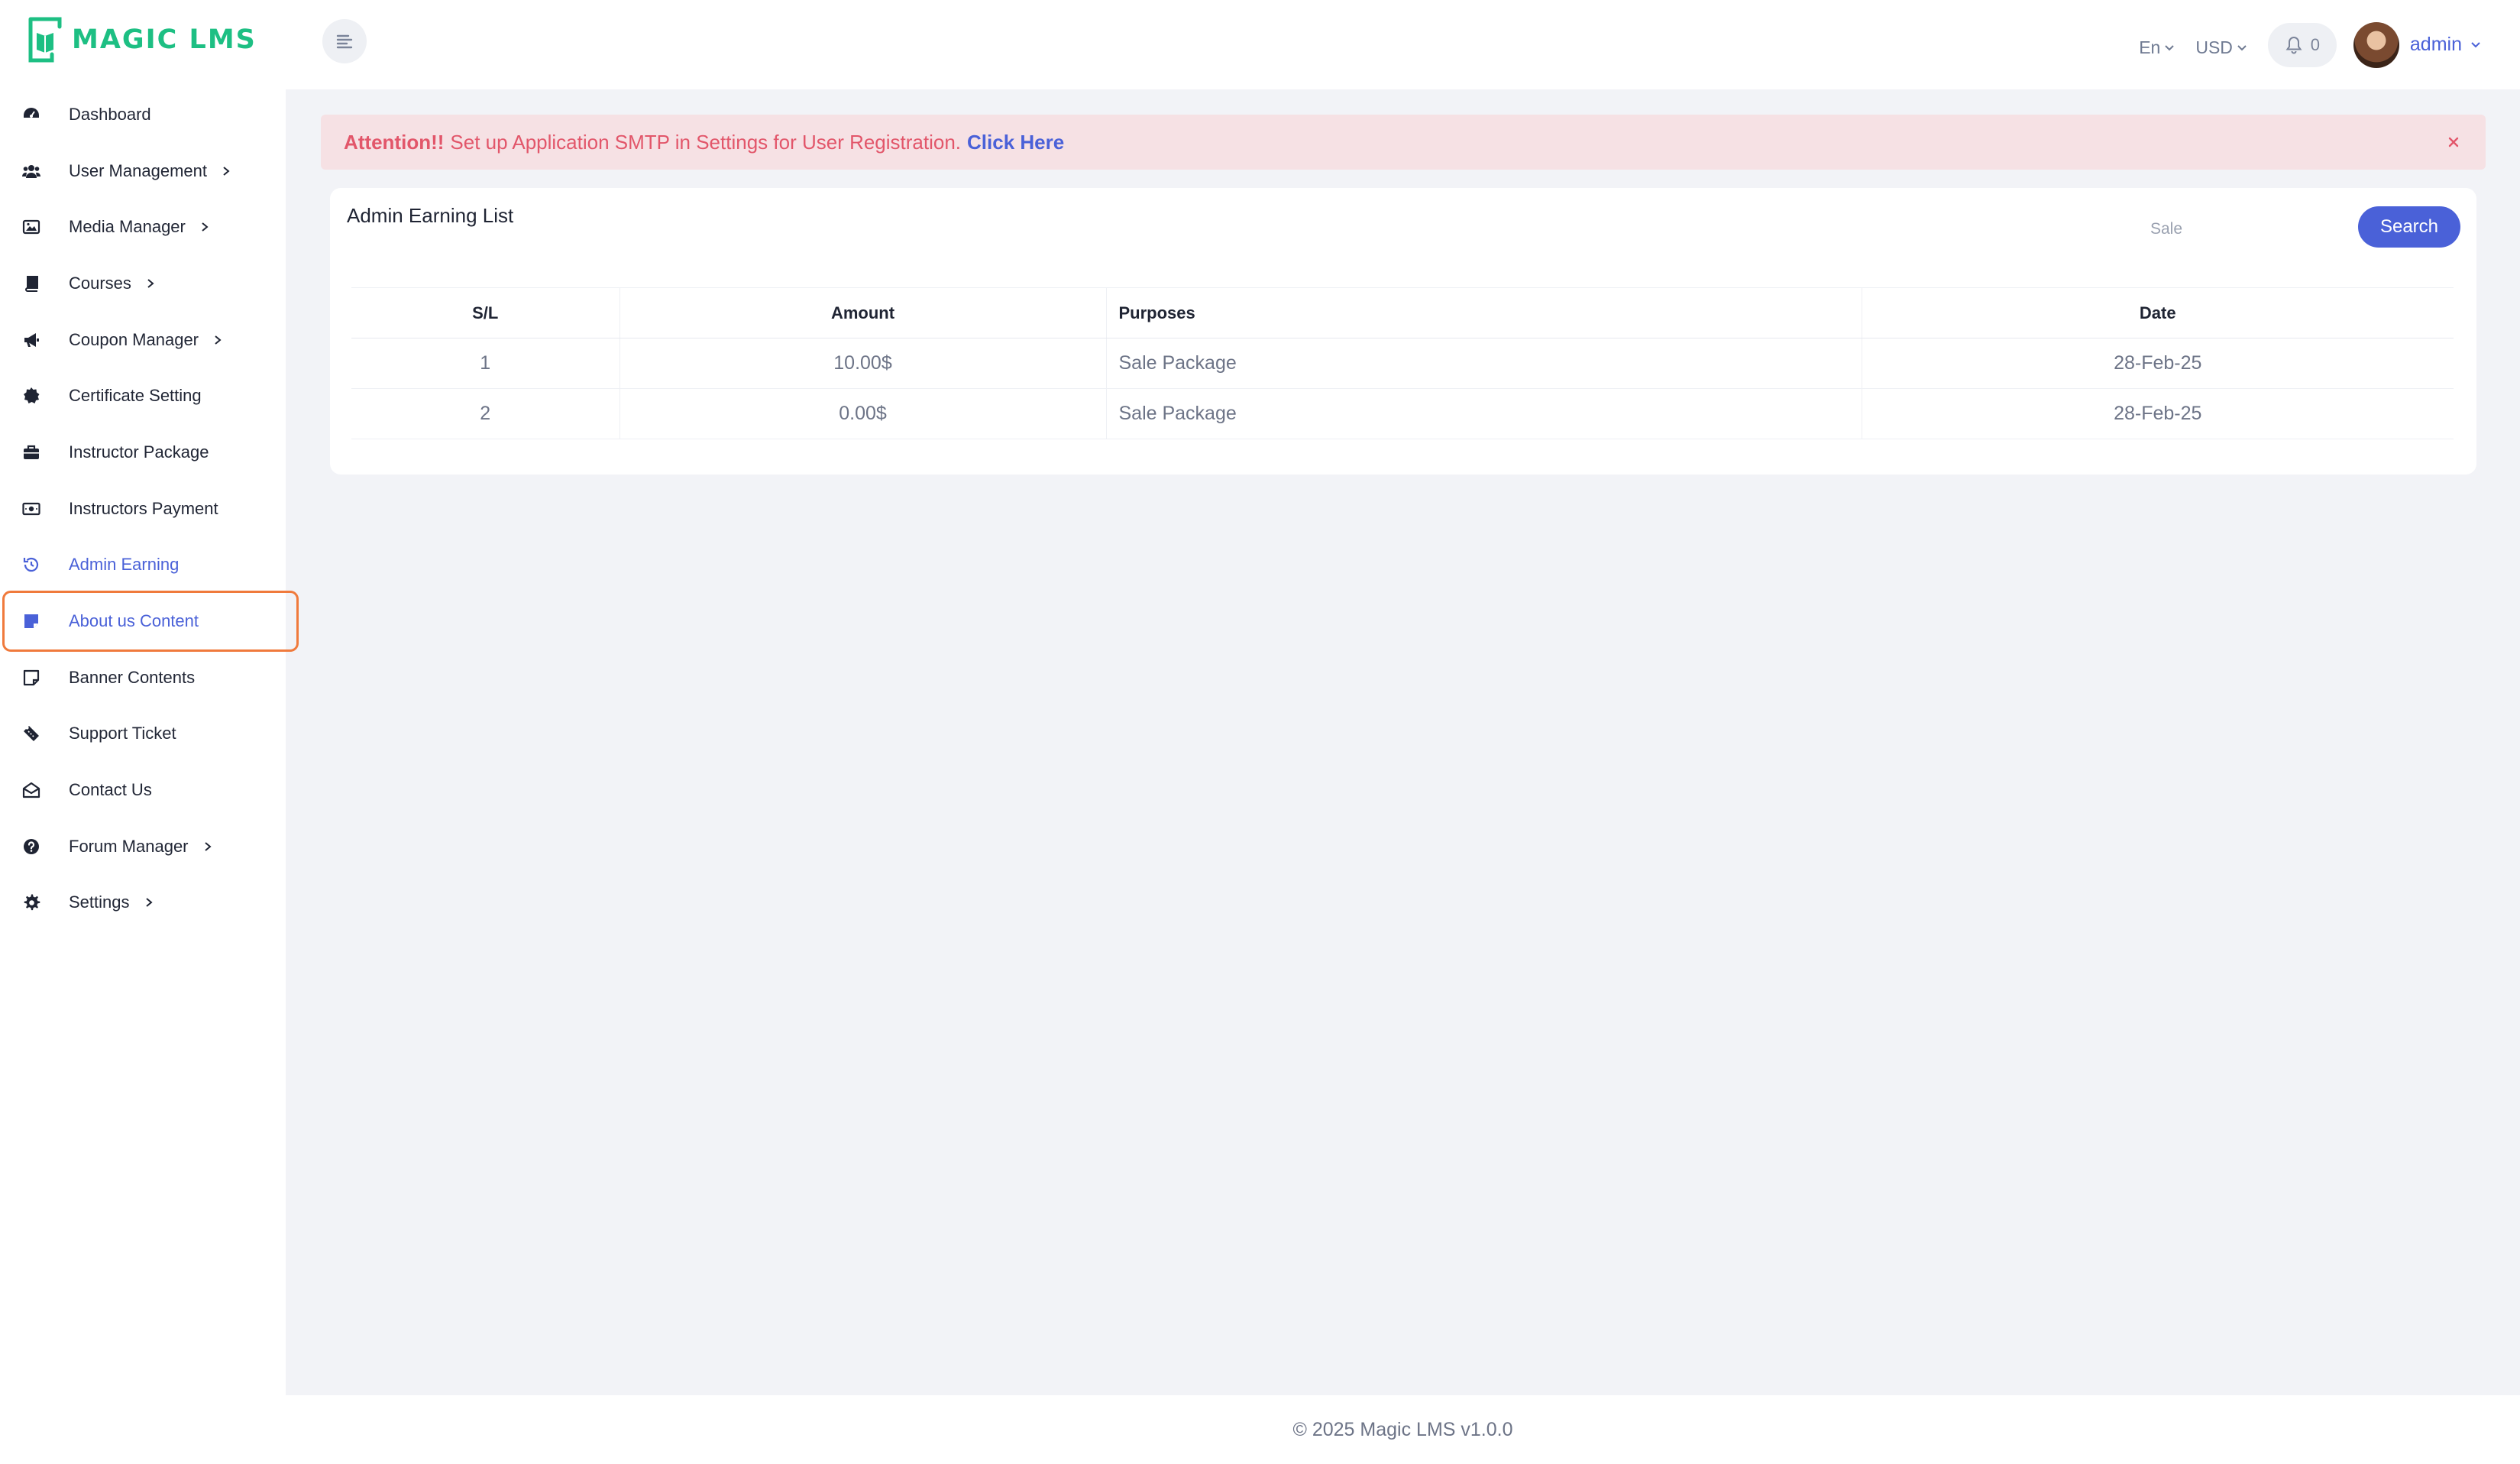 This screenshot has width=2520, height=1464. What do you see at coordinates (31, 565) in the screenshot?
I see `history-icon` at bounding box center [31, 565].